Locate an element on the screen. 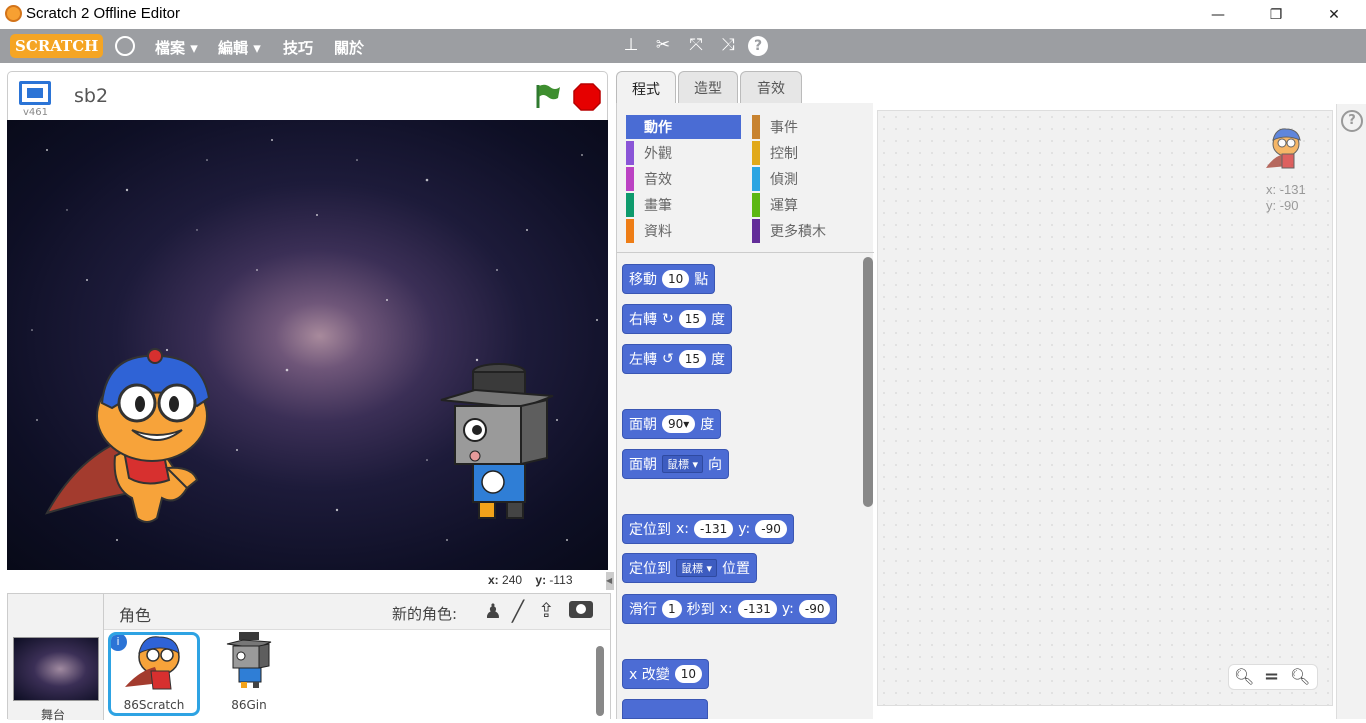  block-help-icon: ? is located at coordinates (1352, 121).